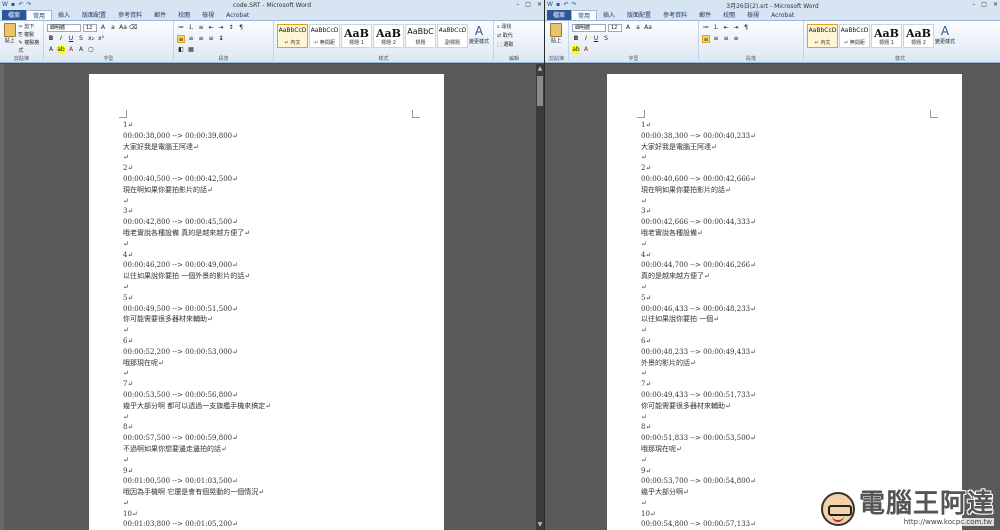 This screenshot has width=1000, height=530. What do you see at coordinates (796, 309) in the screenshot?
I see `text-line: 00:00:46,433 --> 00:00:48,233↵` at bounding box center [796, 309].